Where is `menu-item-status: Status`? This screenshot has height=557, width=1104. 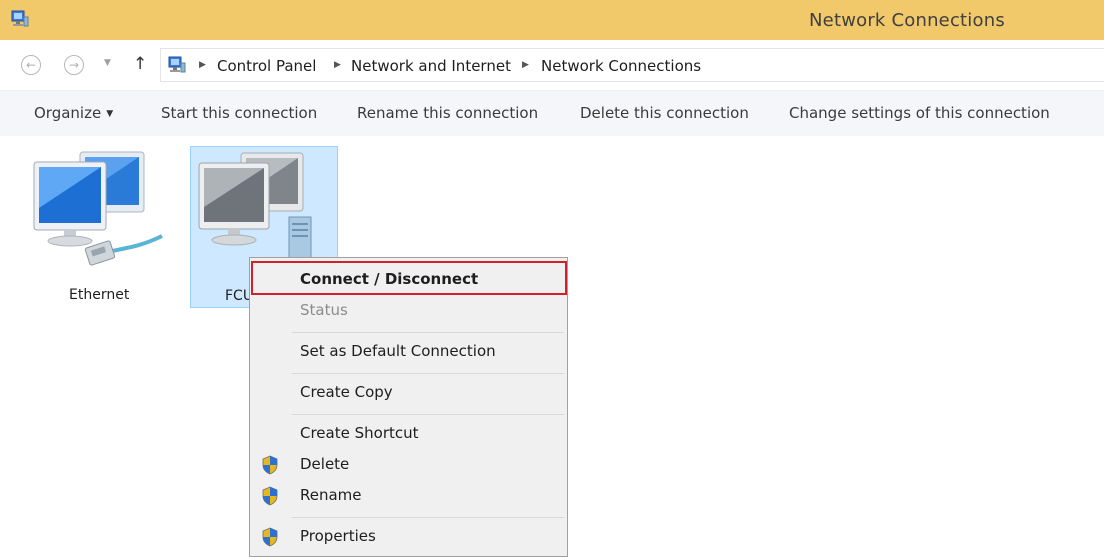 menu-item-status: Status is located at coordinates (324, 310).